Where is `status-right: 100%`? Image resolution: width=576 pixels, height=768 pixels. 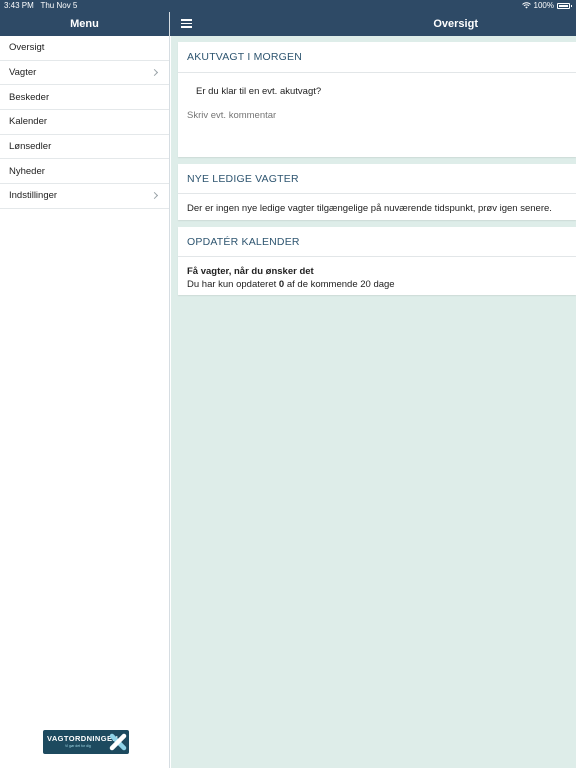 status-right: 100% is located at coordinates (546, 5).